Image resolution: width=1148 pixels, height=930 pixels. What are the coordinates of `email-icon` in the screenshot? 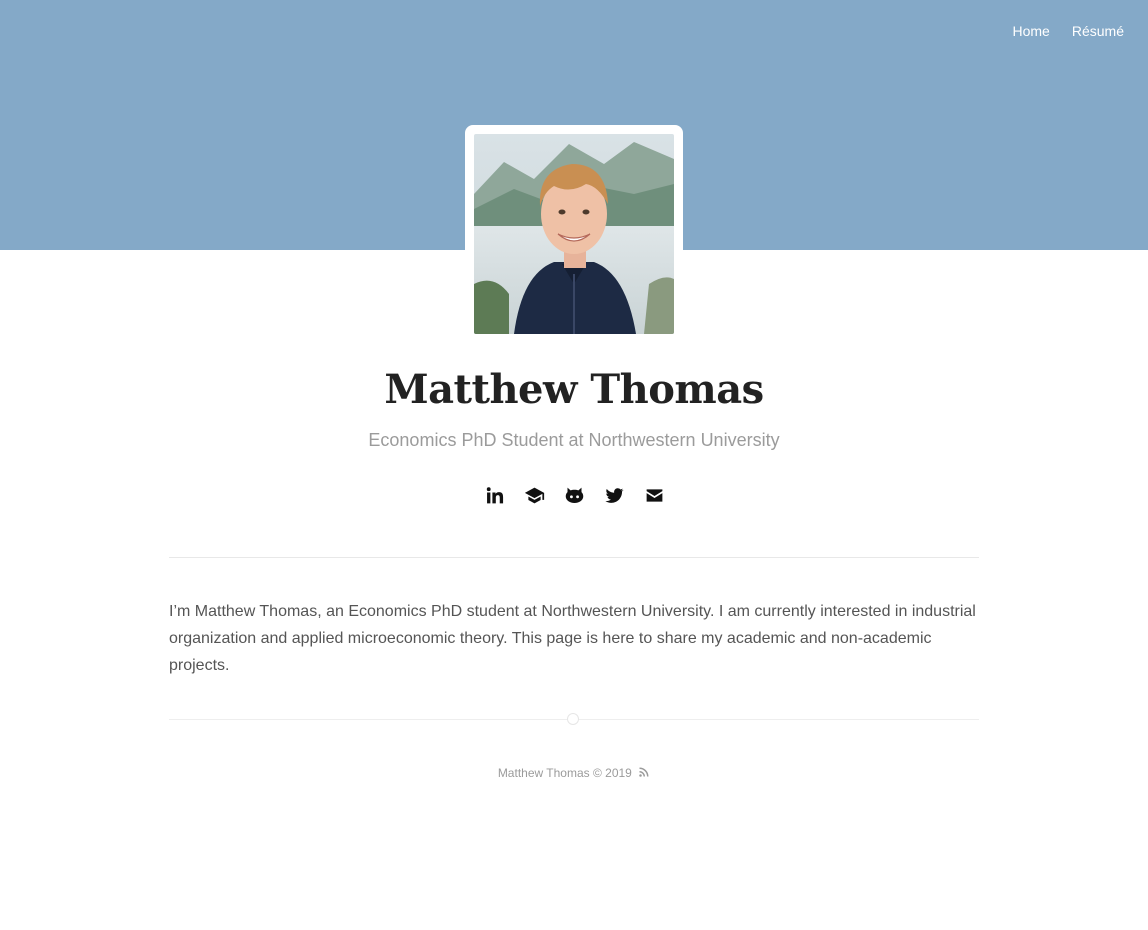 It's located at (654, 495).